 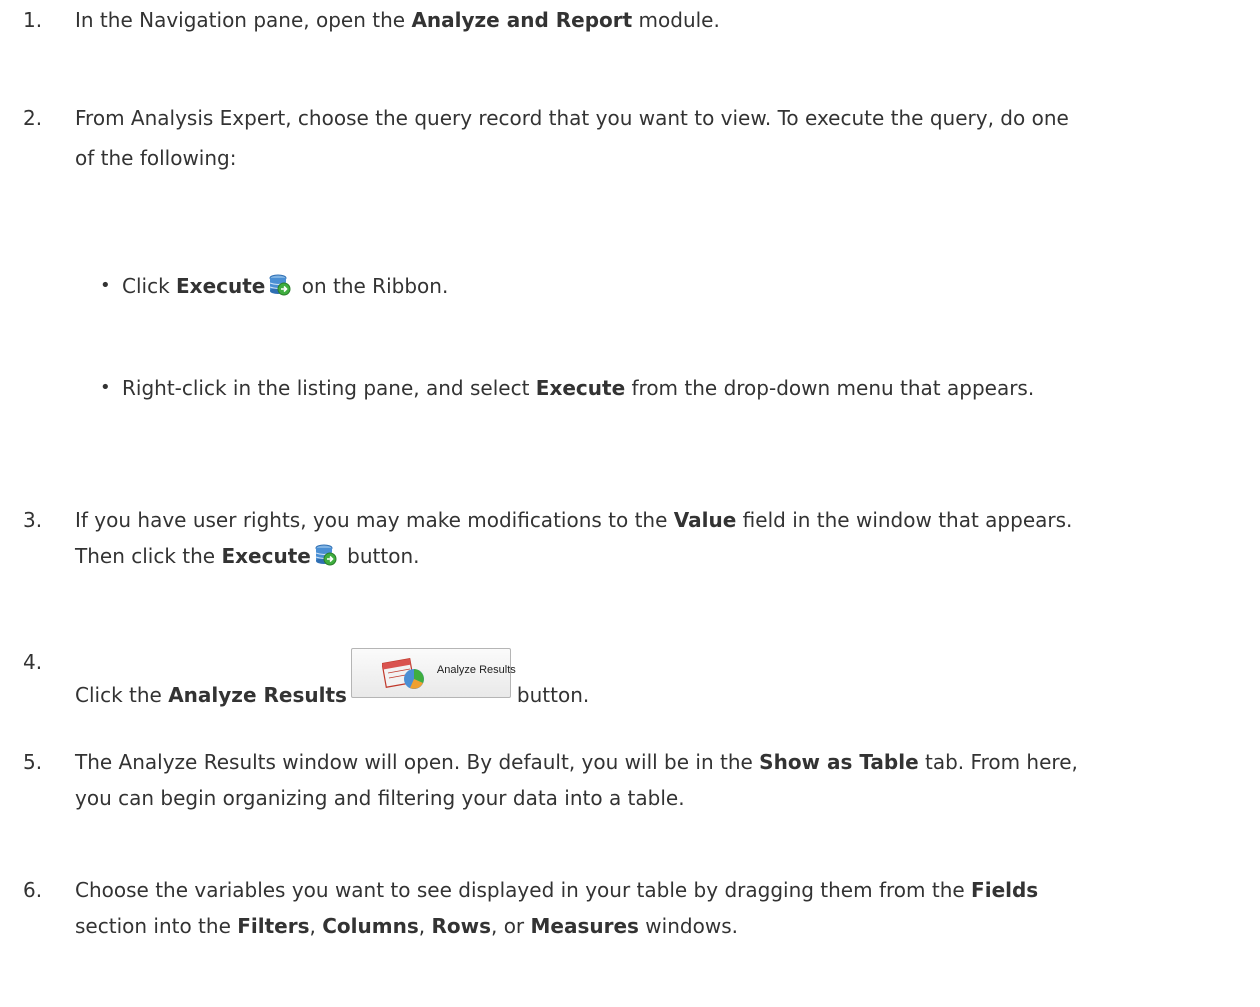 I want to click on analyze-results-button: Analyze Results, so click(x=433, y=673).